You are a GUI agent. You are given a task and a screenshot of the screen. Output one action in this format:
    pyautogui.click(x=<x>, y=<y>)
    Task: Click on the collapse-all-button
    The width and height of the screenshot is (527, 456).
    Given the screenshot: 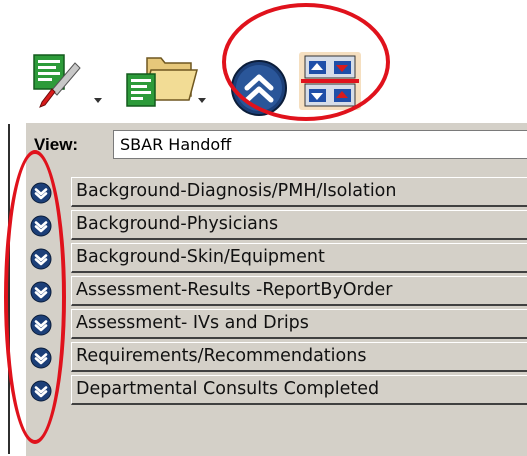 What is the action you would take?
    pyautogui.click(x=259, y=88)
    